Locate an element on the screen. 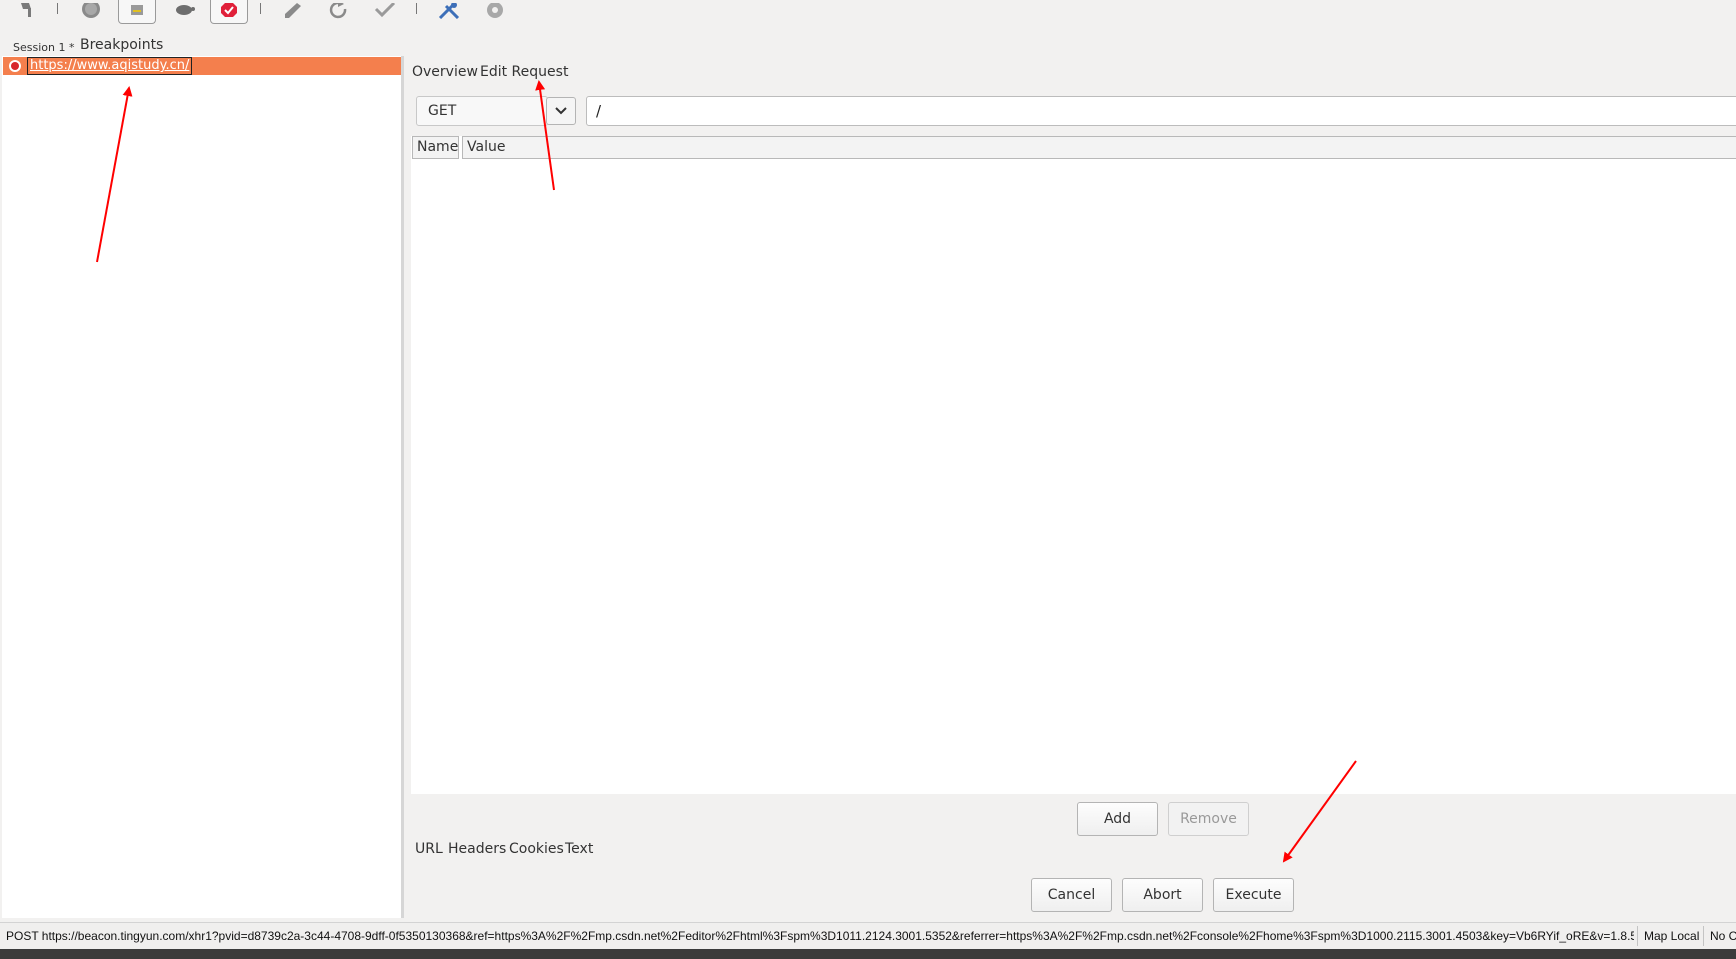  throttle-turtle-icon is located at coordinates (184, 11).